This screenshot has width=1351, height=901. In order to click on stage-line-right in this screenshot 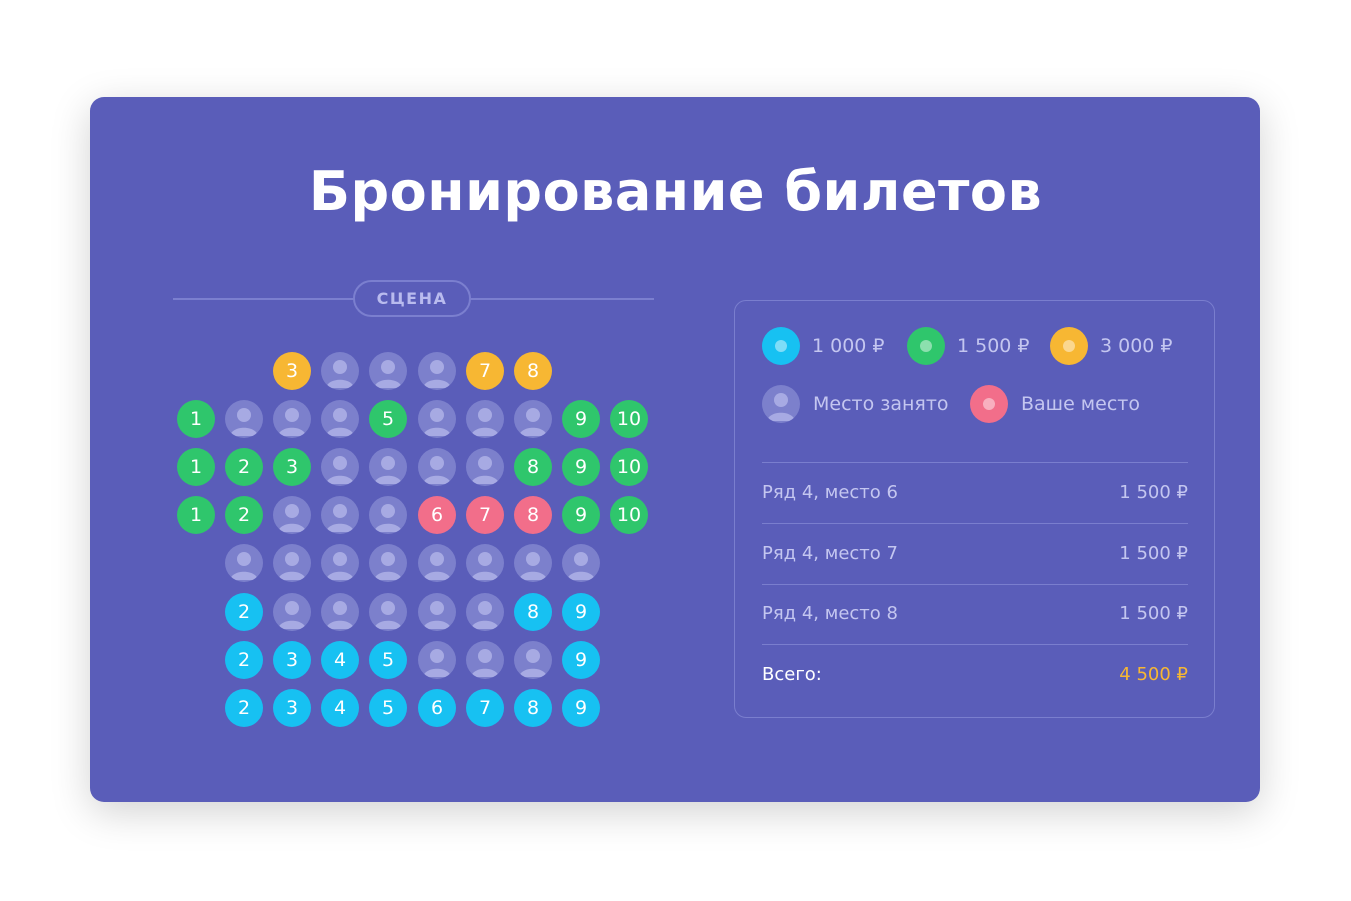, I will do `click(562, 299)`.